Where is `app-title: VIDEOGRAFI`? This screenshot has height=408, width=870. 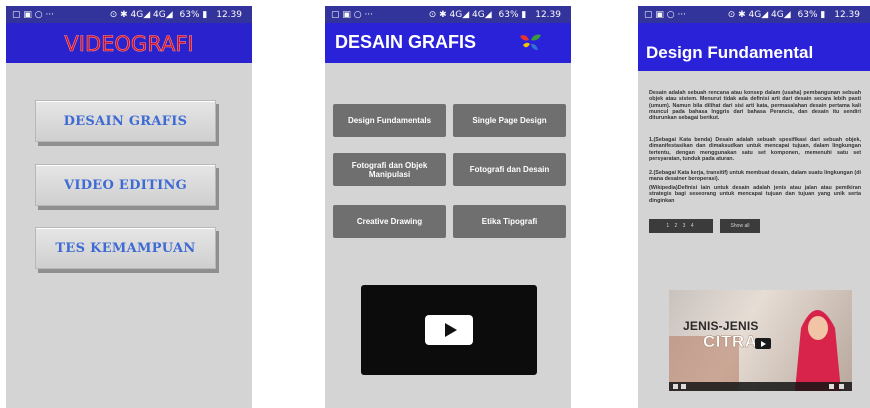
app-title: VIDEOGRAFI is located at coordinates (129, 44).